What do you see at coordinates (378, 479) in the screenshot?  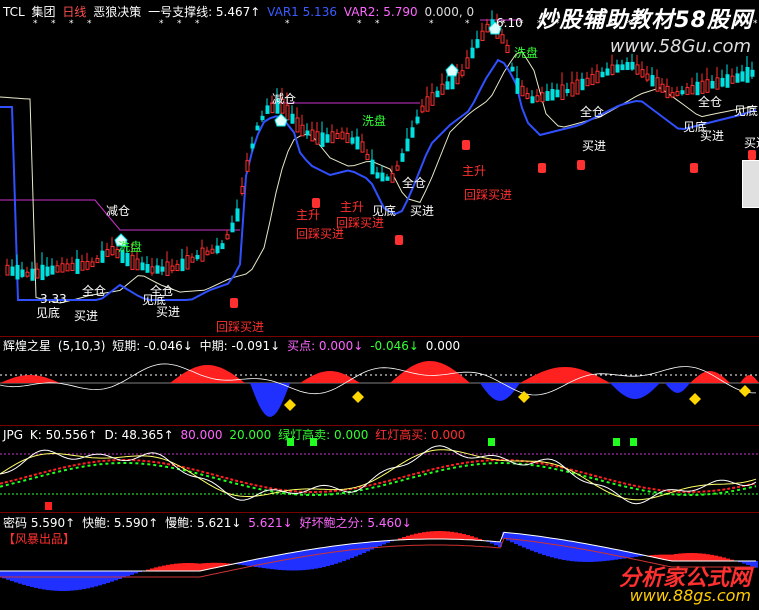 I see `j-line` at bounding box center [378, 479].